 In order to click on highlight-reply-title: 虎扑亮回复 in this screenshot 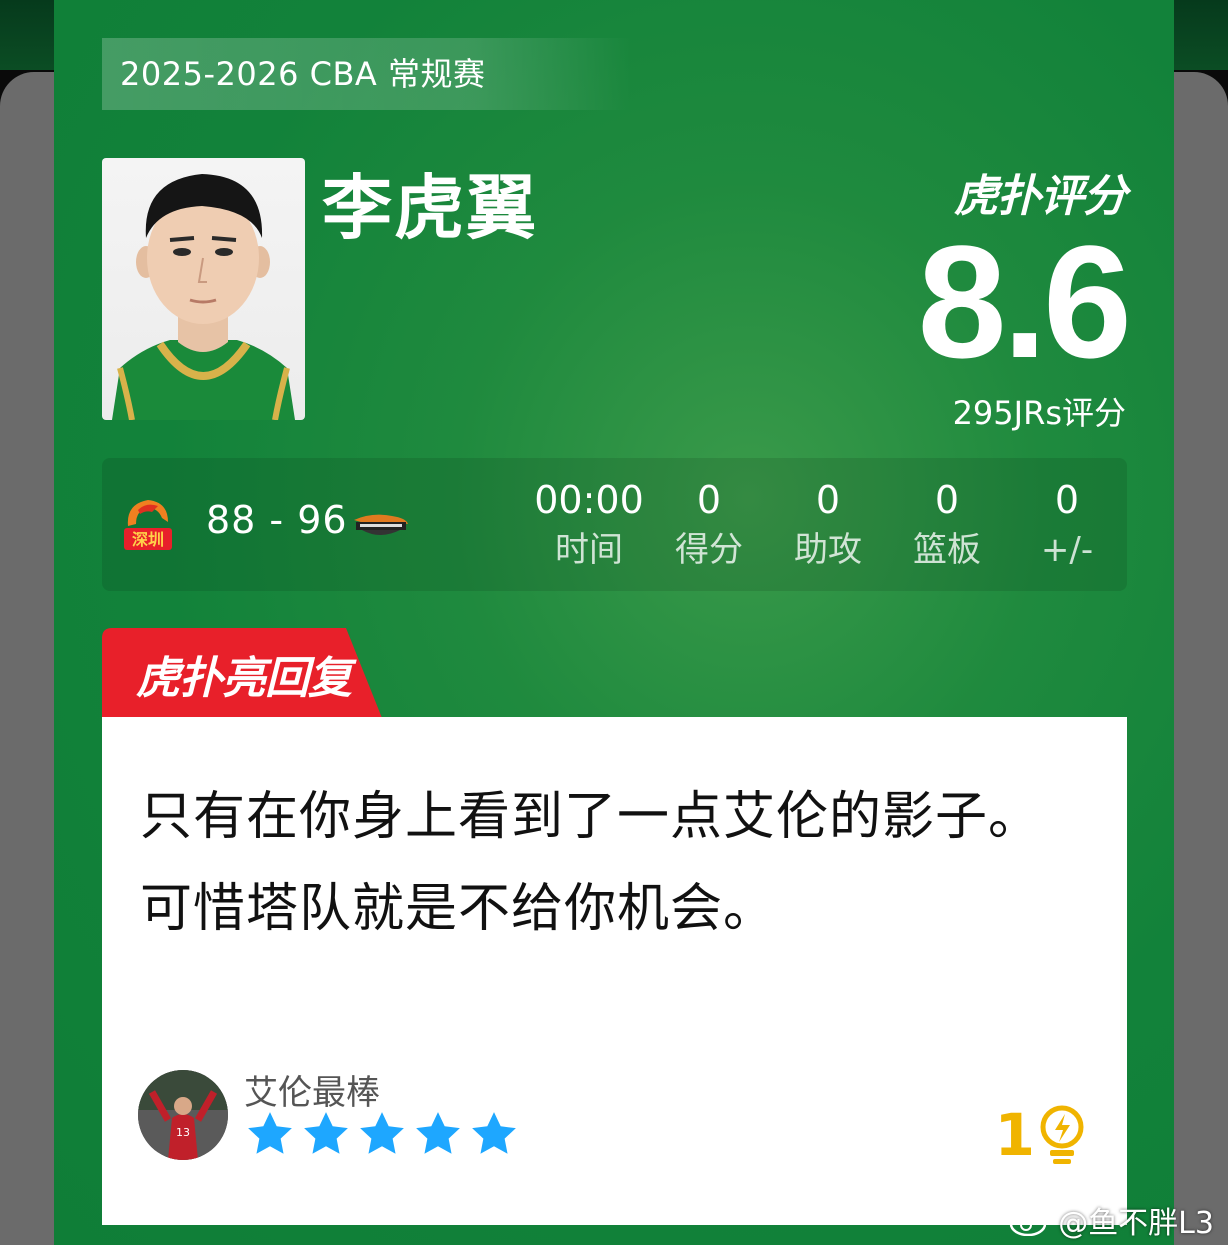, I will do `click(244, 678)`.